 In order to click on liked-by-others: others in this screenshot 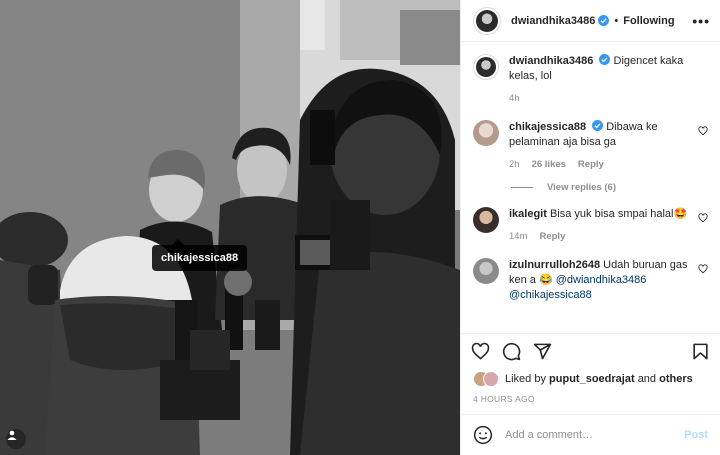, I will do `click(676, 379)`.